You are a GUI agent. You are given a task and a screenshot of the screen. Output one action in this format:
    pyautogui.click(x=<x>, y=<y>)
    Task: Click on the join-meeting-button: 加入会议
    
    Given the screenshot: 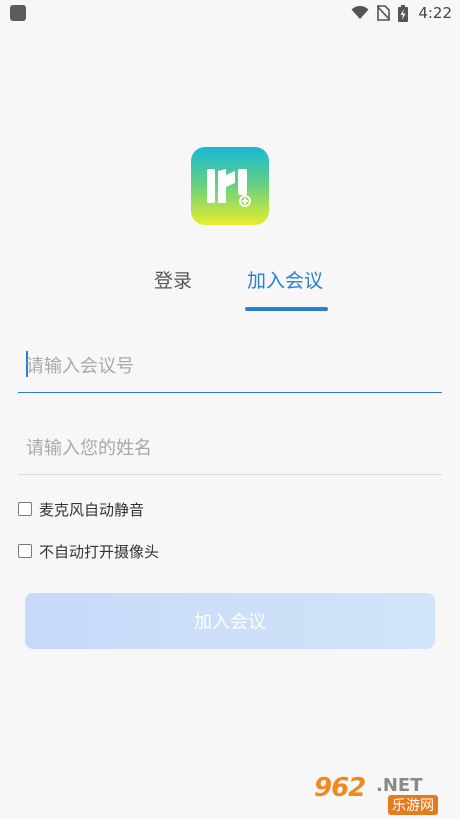 What is the action you would take?
    pyautogui.click(x=230, y=621)
    